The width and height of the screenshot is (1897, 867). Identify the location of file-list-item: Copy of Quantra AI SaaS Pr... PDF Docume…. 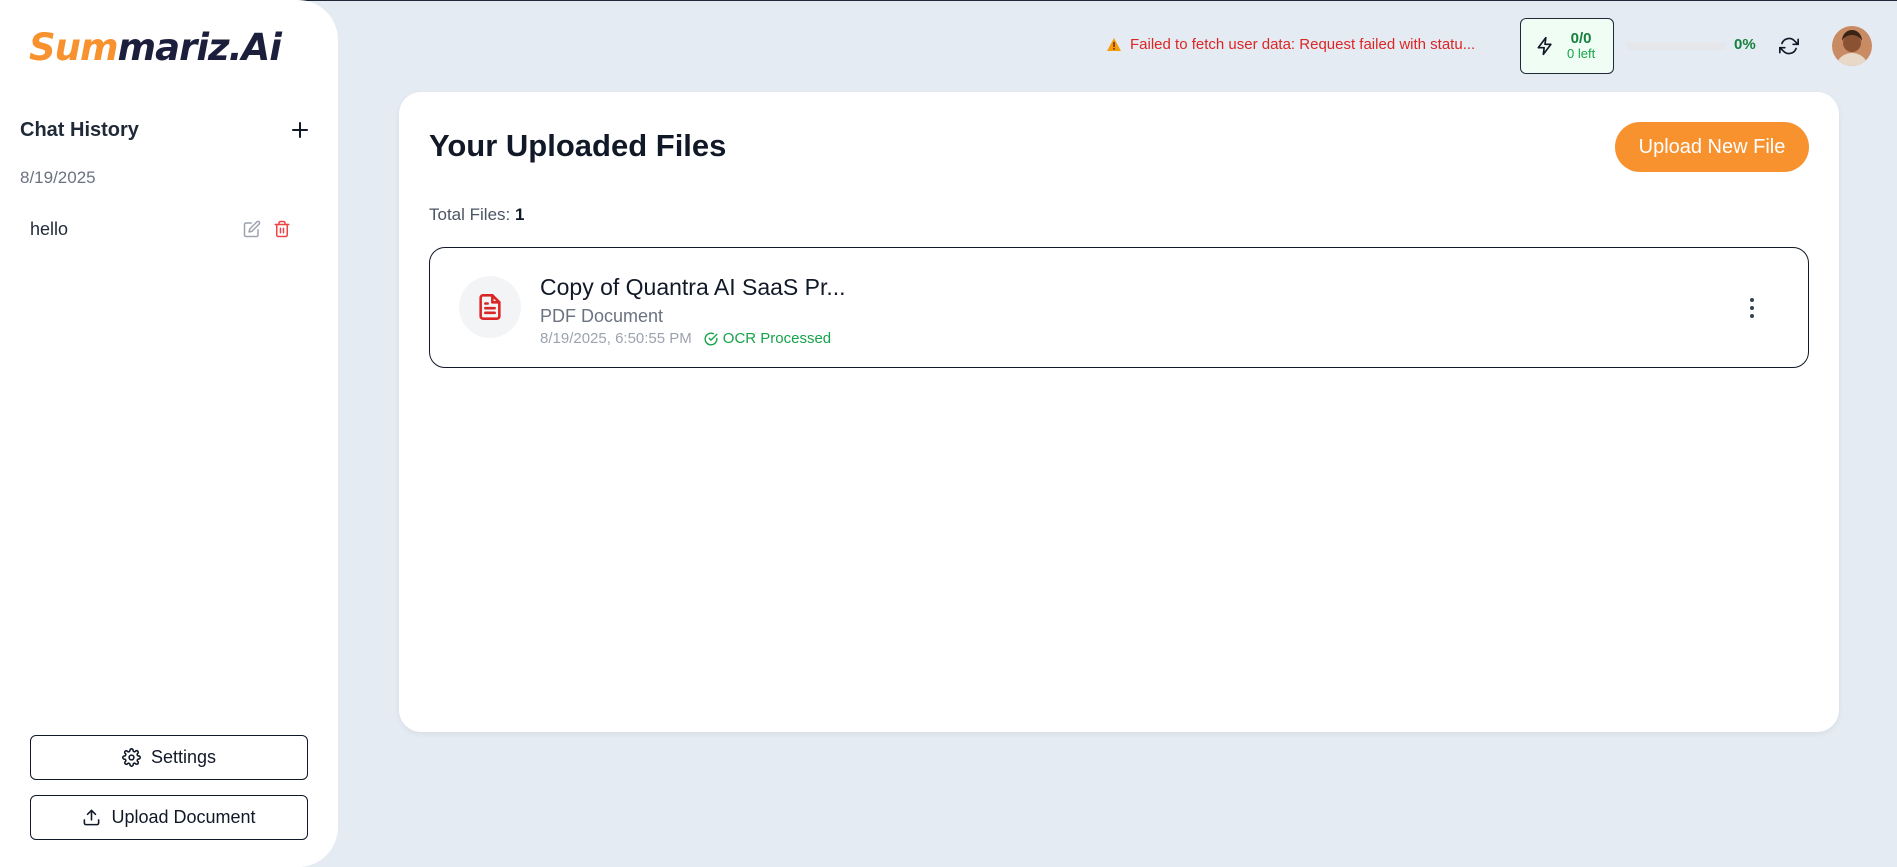
(1119, 307).